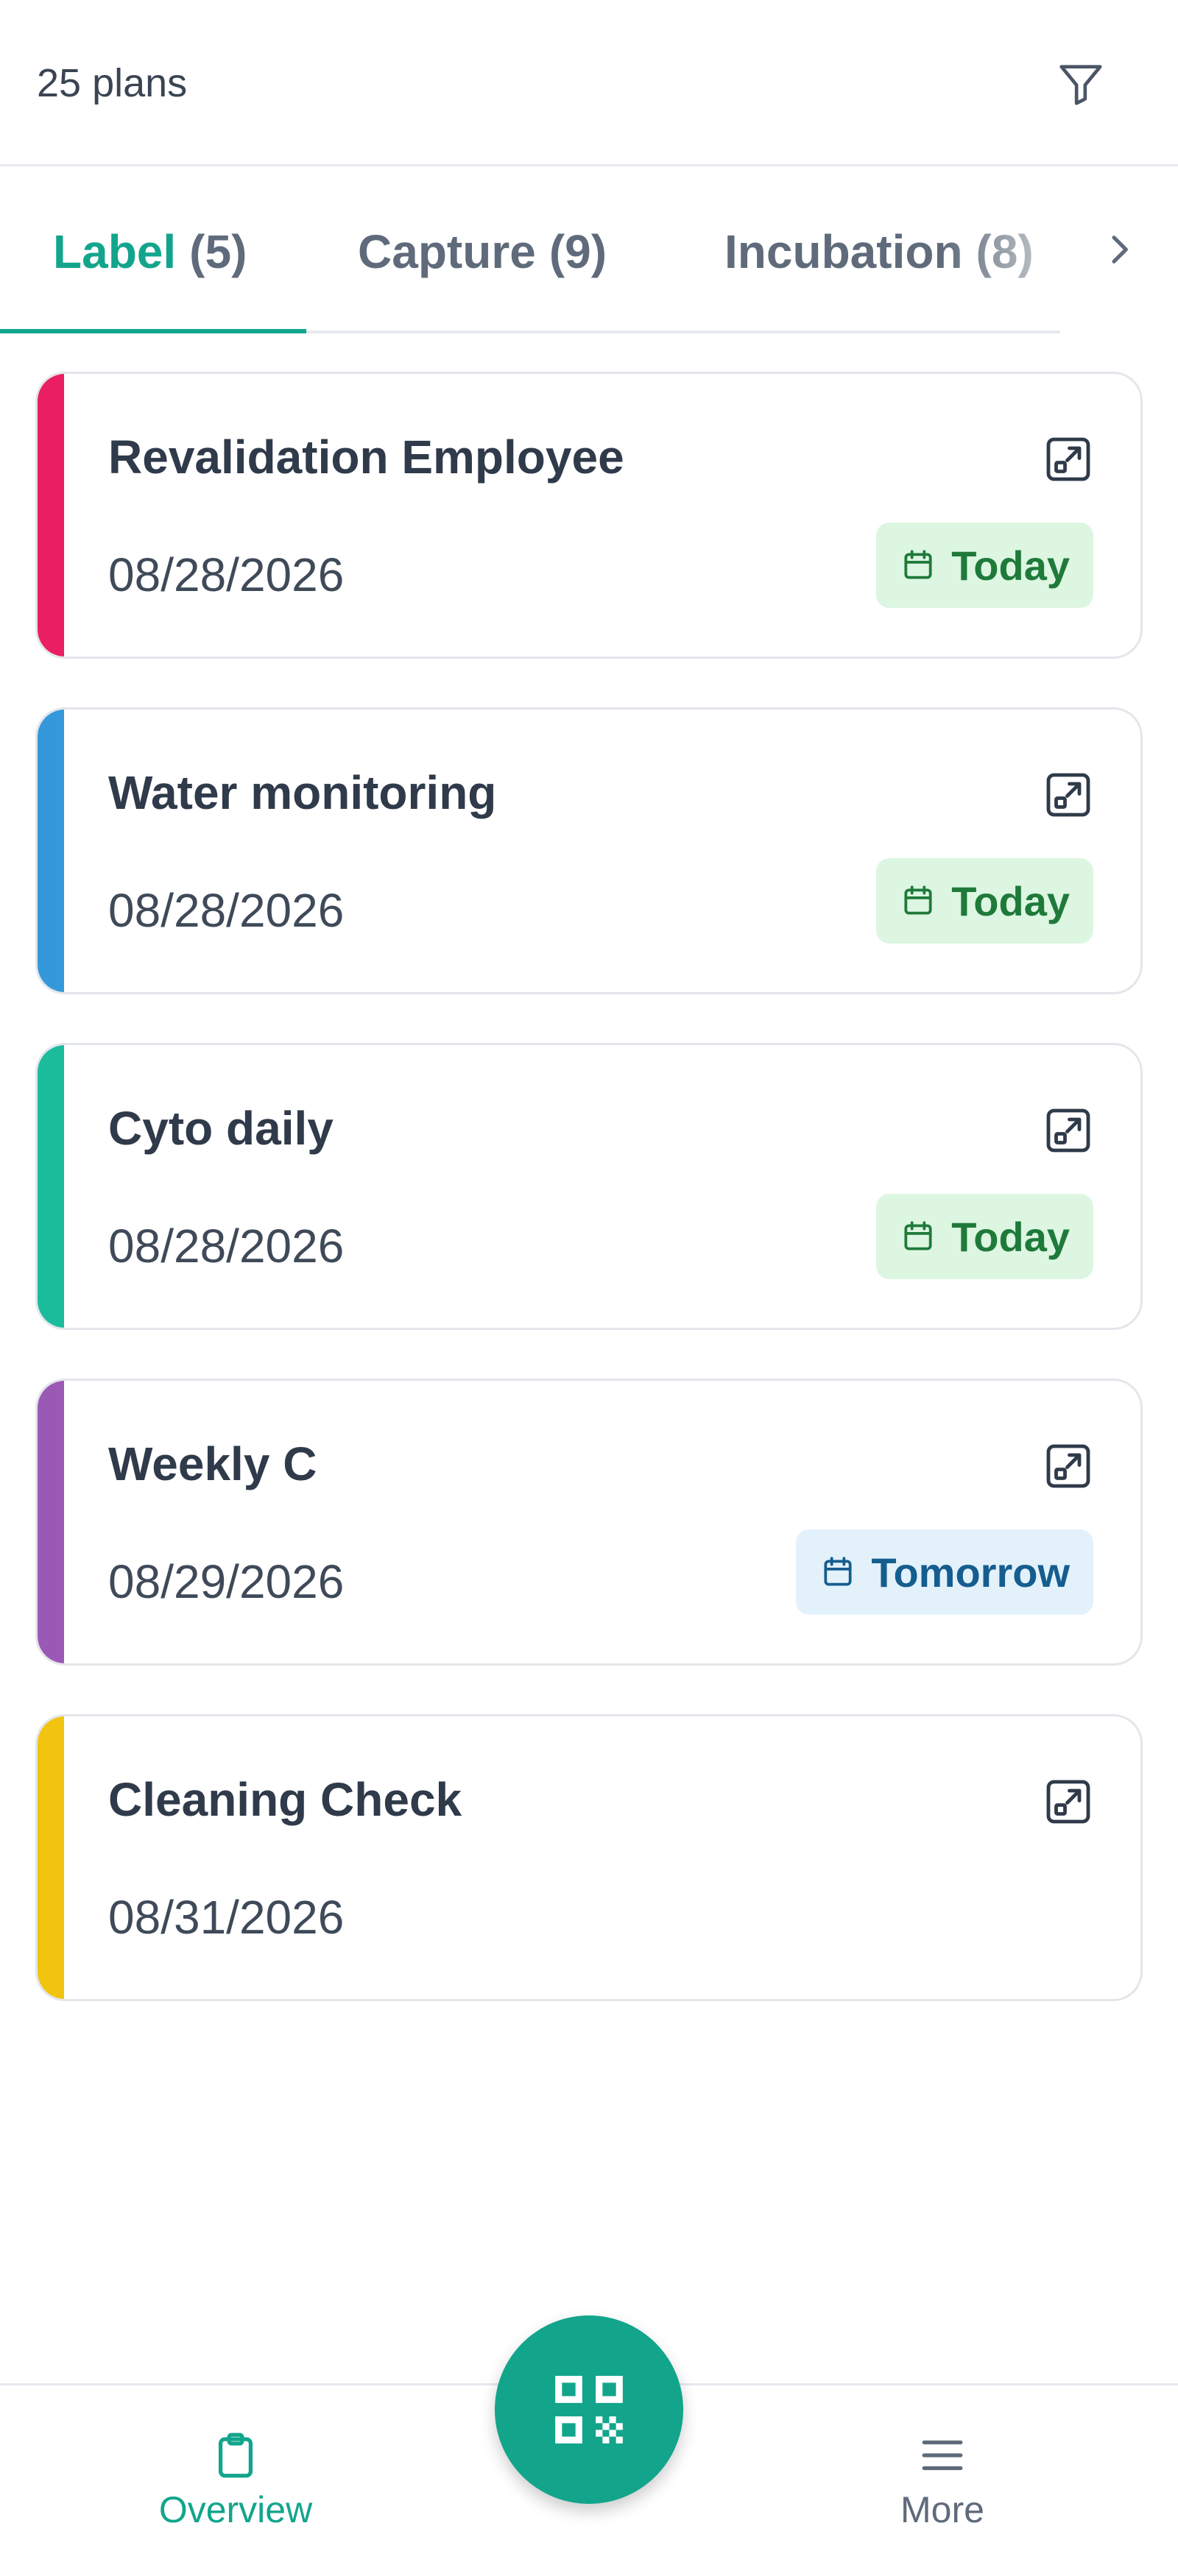 The width and height of the screenshot is (1178, 2576). Describe the element at coordinates (942, 2455) in the screenshot. I see `menu-icon` at that location.